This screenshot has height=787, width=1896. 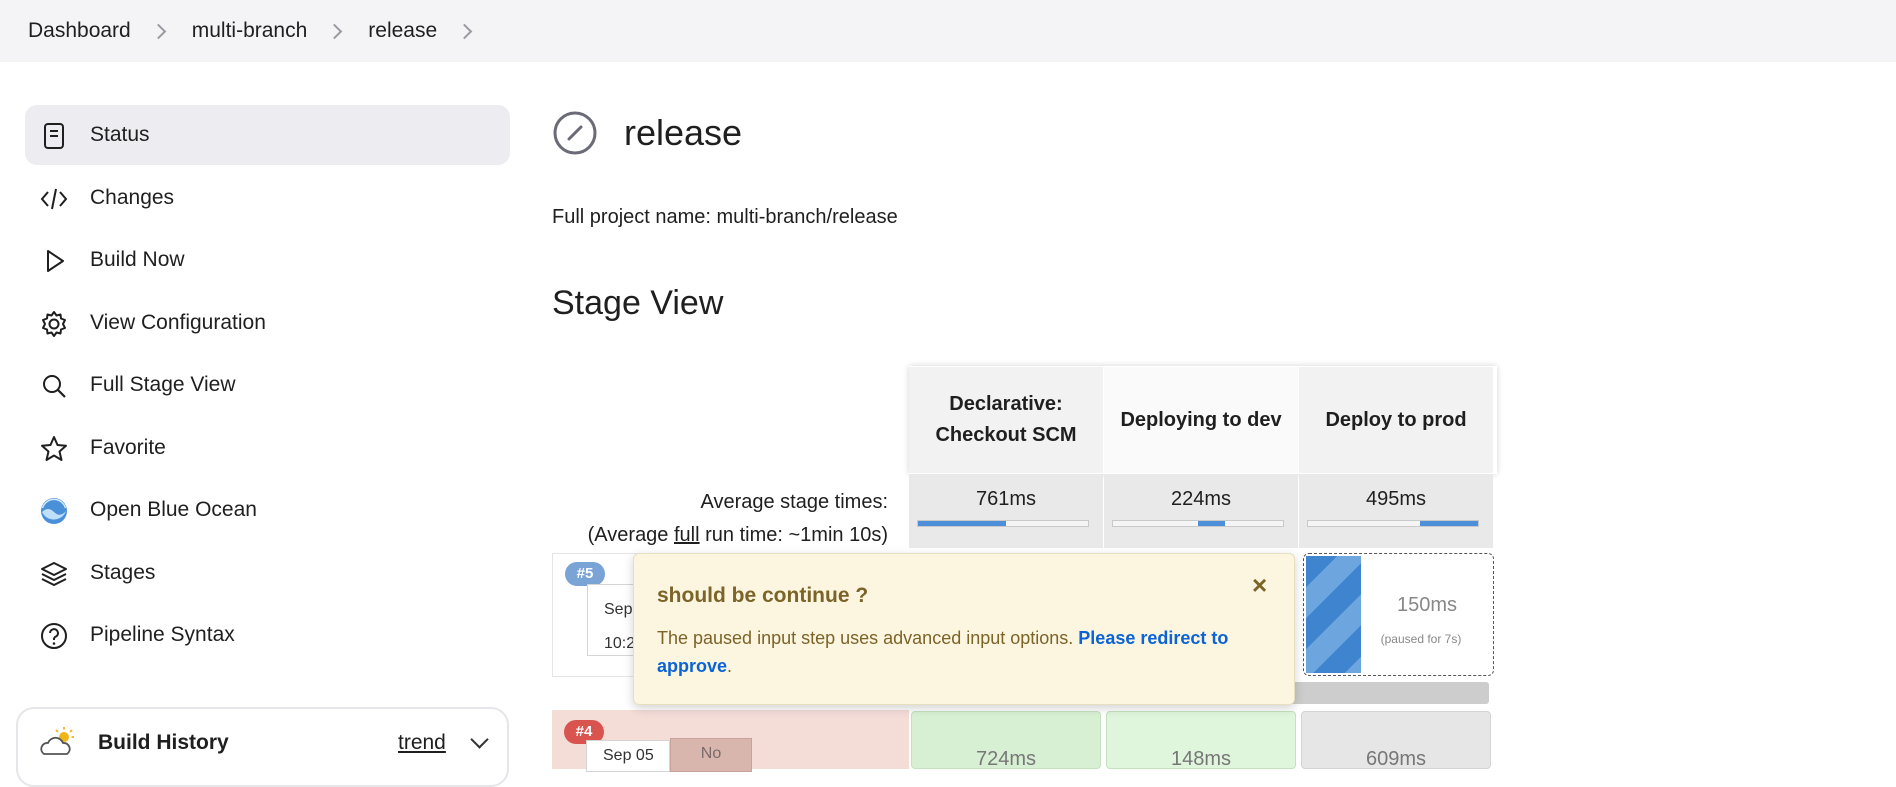 I want to click on build-history-panel: Build History trend, so click(x=262, y=747).